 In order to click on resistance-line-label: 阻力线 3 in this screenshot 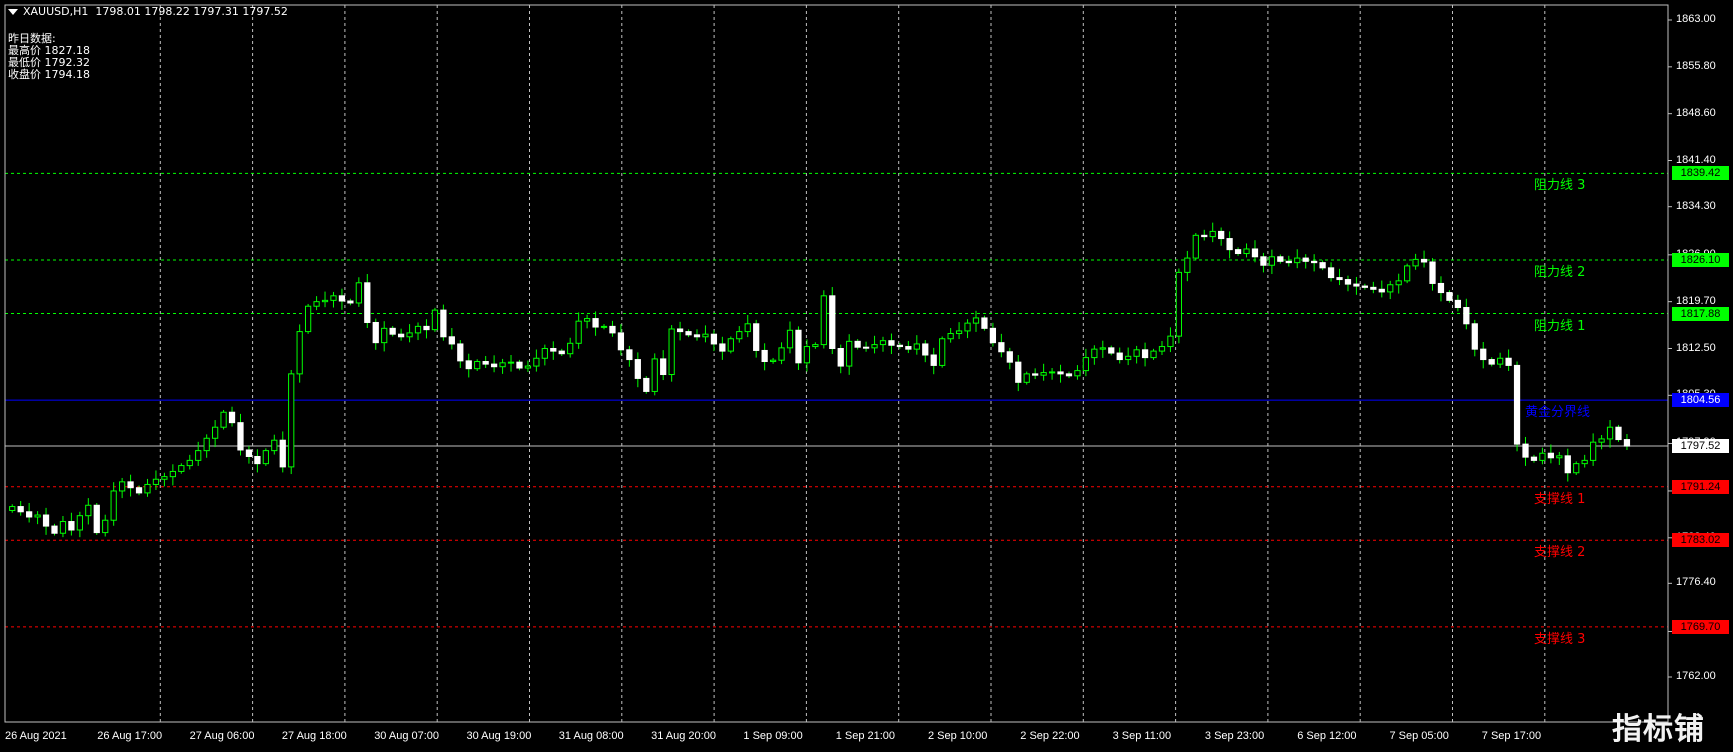, I will do `click(1560, 186)`.